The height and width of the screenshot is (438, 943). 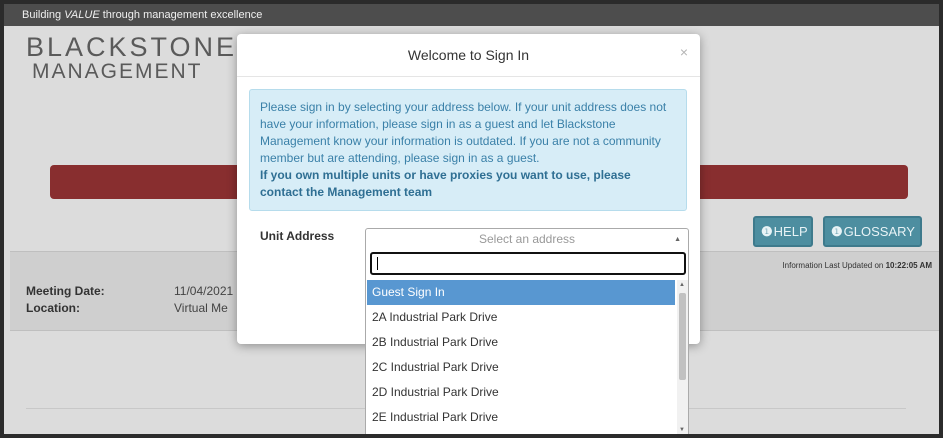 I want to click on option-address: 2D Industrial Park Drive, so click(x=521, y=392).